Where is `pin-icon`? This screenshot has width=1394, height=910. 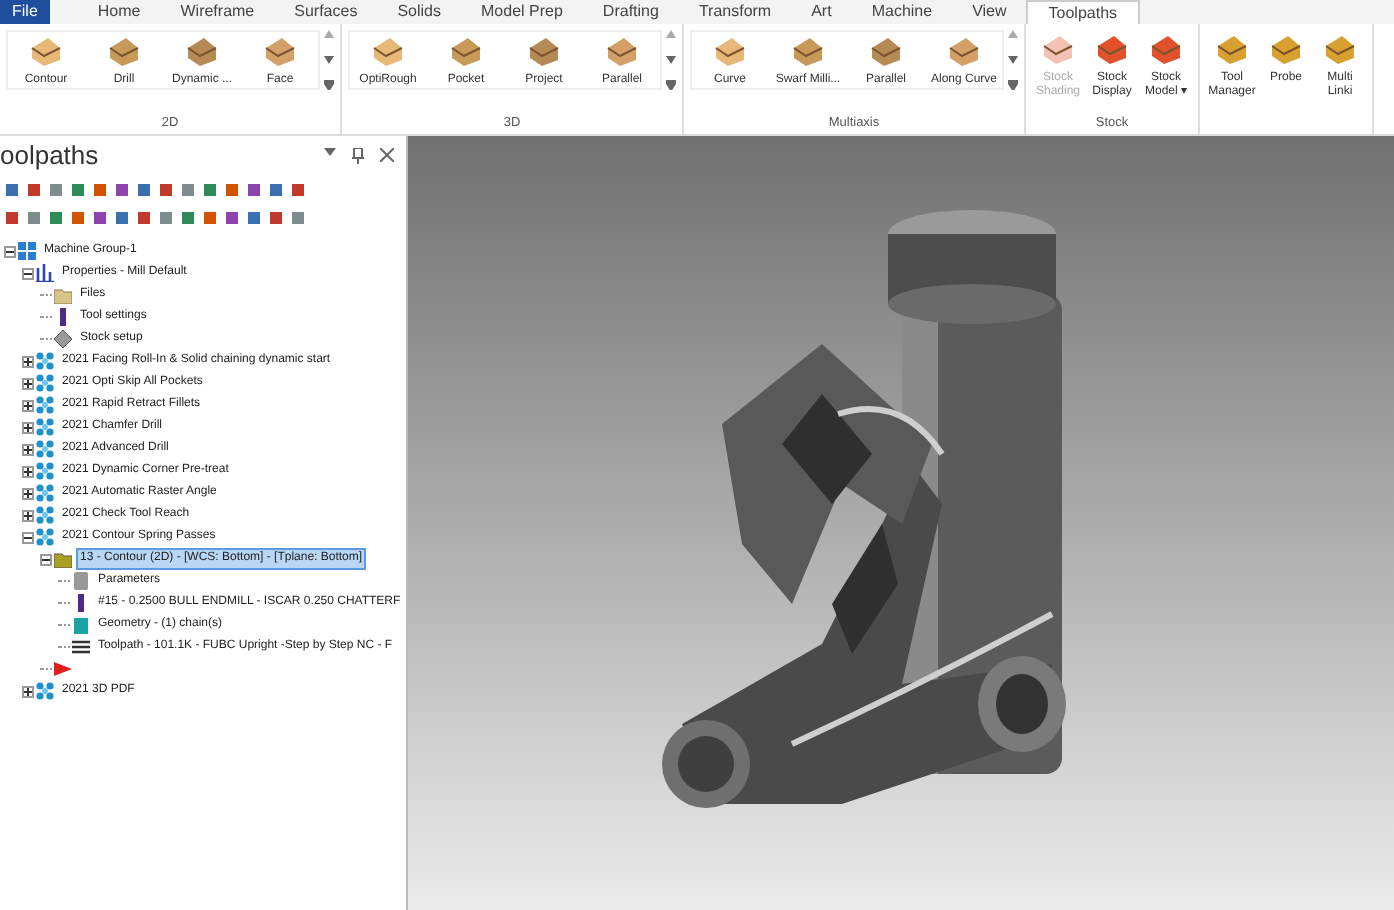
pin-icon is located at coordinates (358, 156).